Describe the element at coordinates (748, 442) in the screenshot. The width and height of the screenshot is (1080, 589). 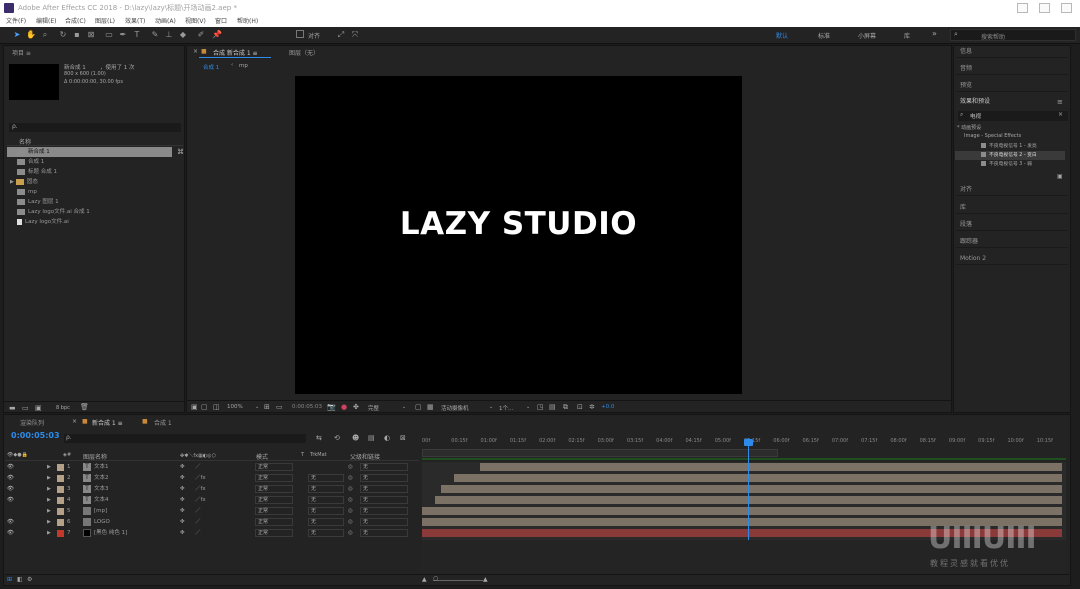
I see `playhead-handle` at that location.